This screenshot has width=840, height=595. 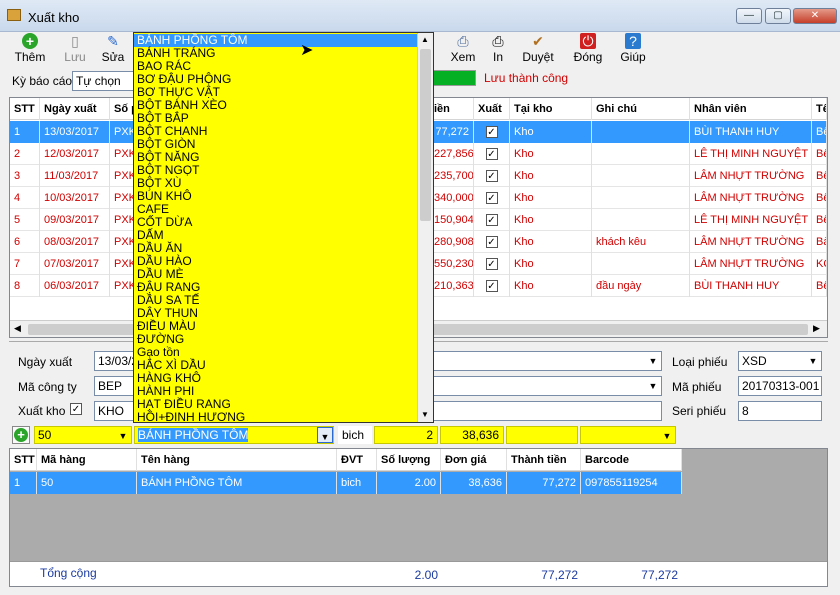 I want to click on voucher-code-field: 20170313-001, so click(x=780, y=386).